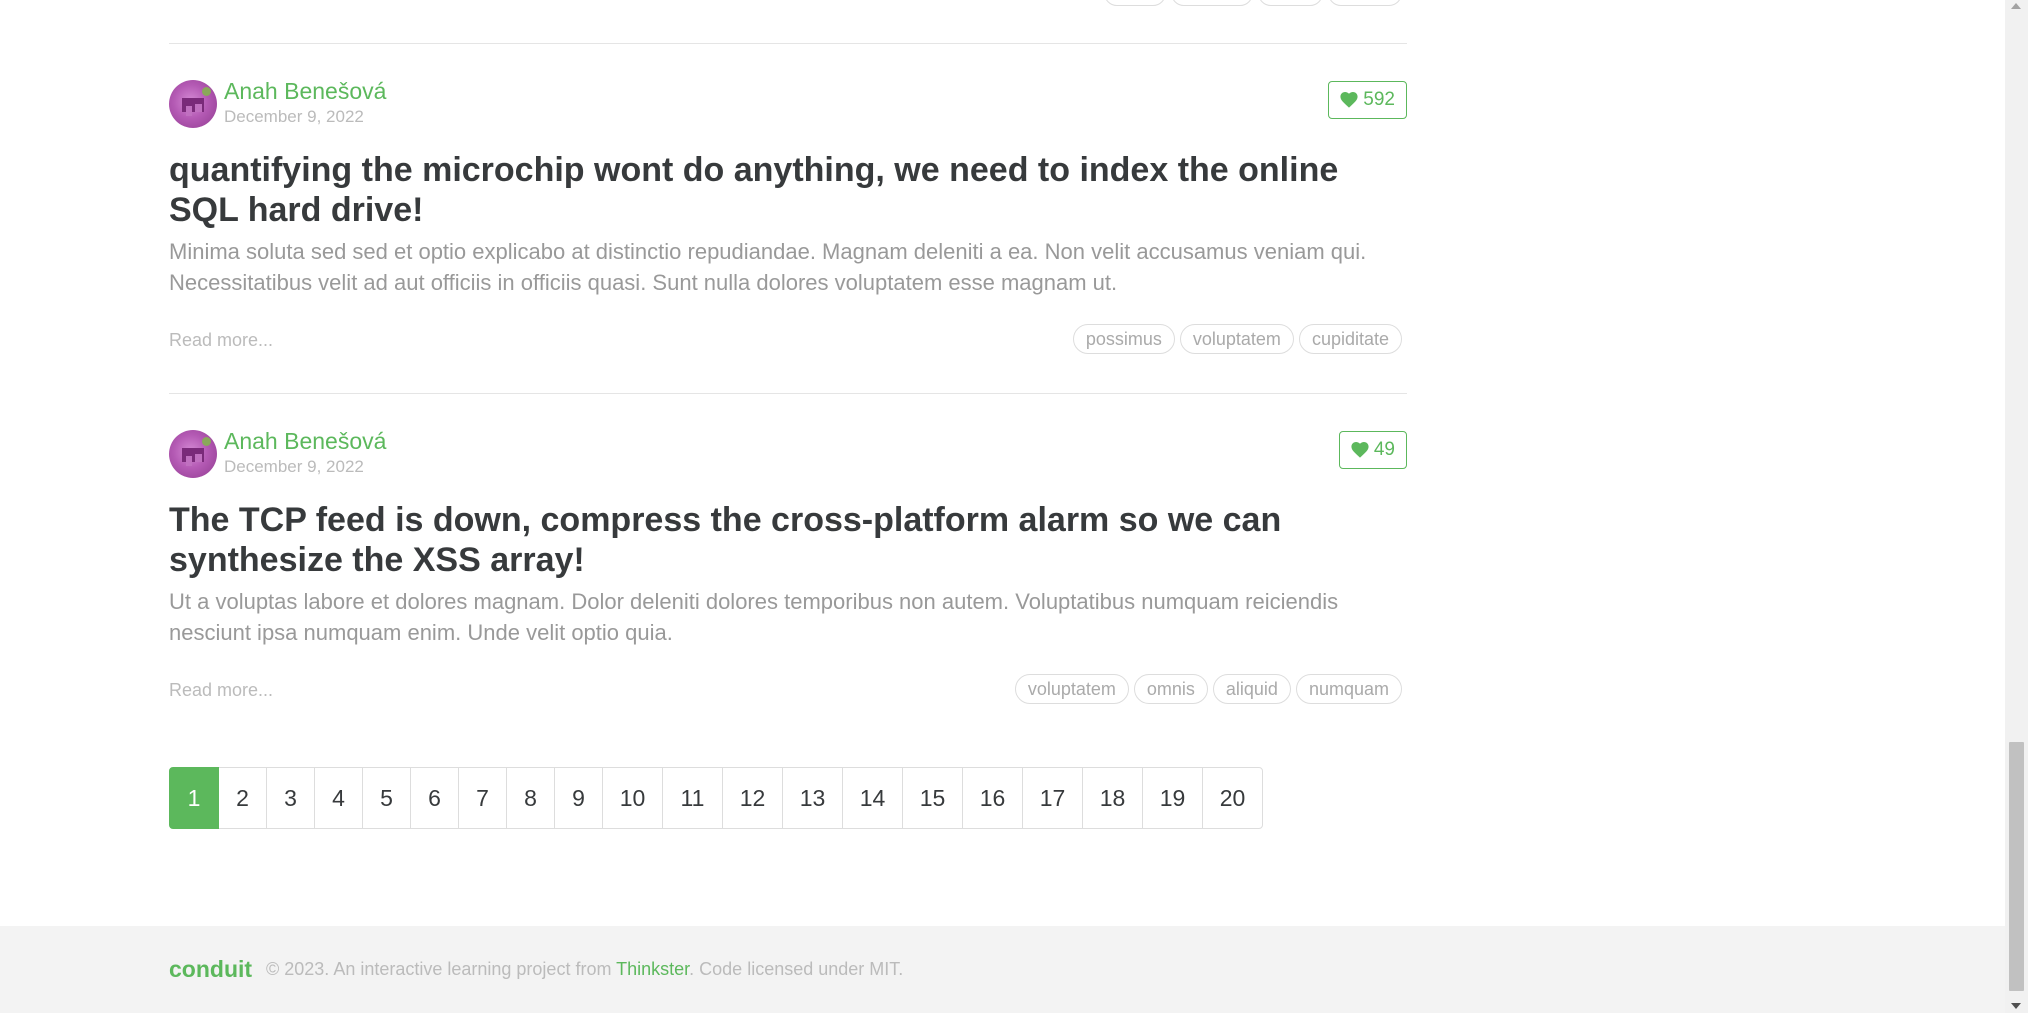 The height and width of the screenshot is (1013, 2028). I want to click on page-link-6: 6, so click(434, 798).